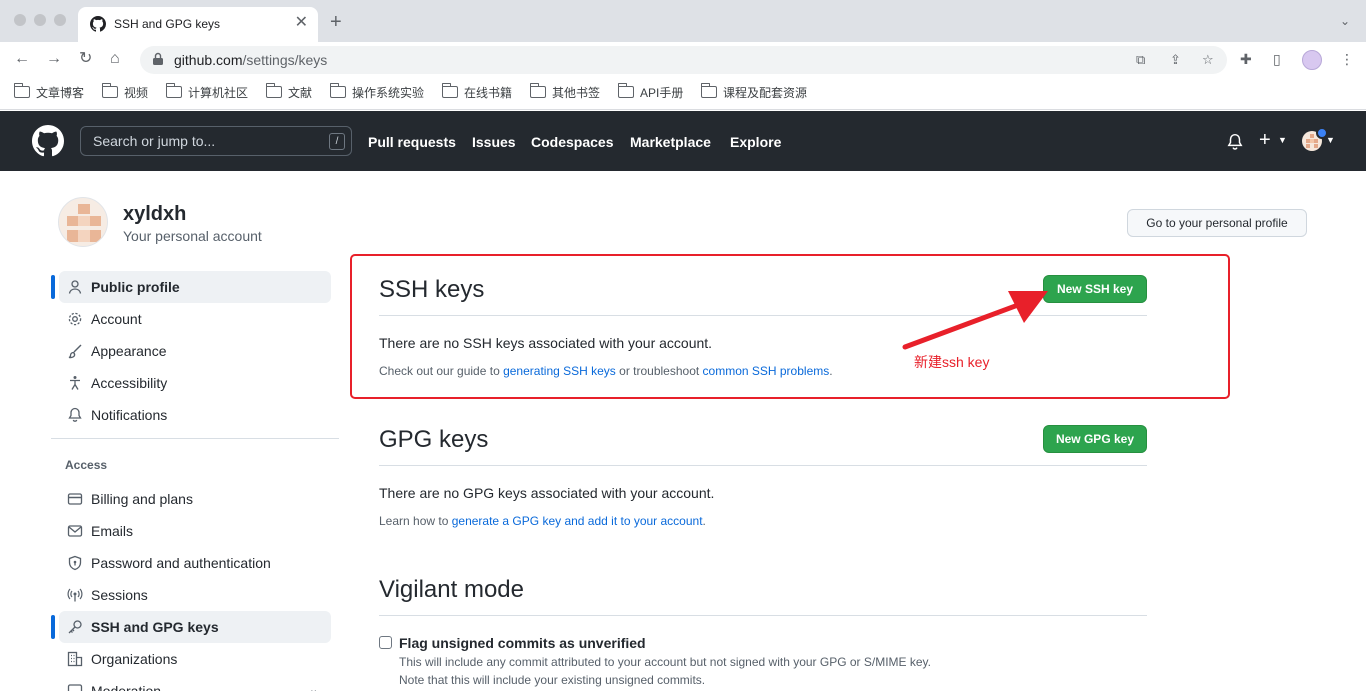 The width and height of the screenshot is (1366, 691). I want to click on bookmark-folder: 计算机社区, so click(207, 91).